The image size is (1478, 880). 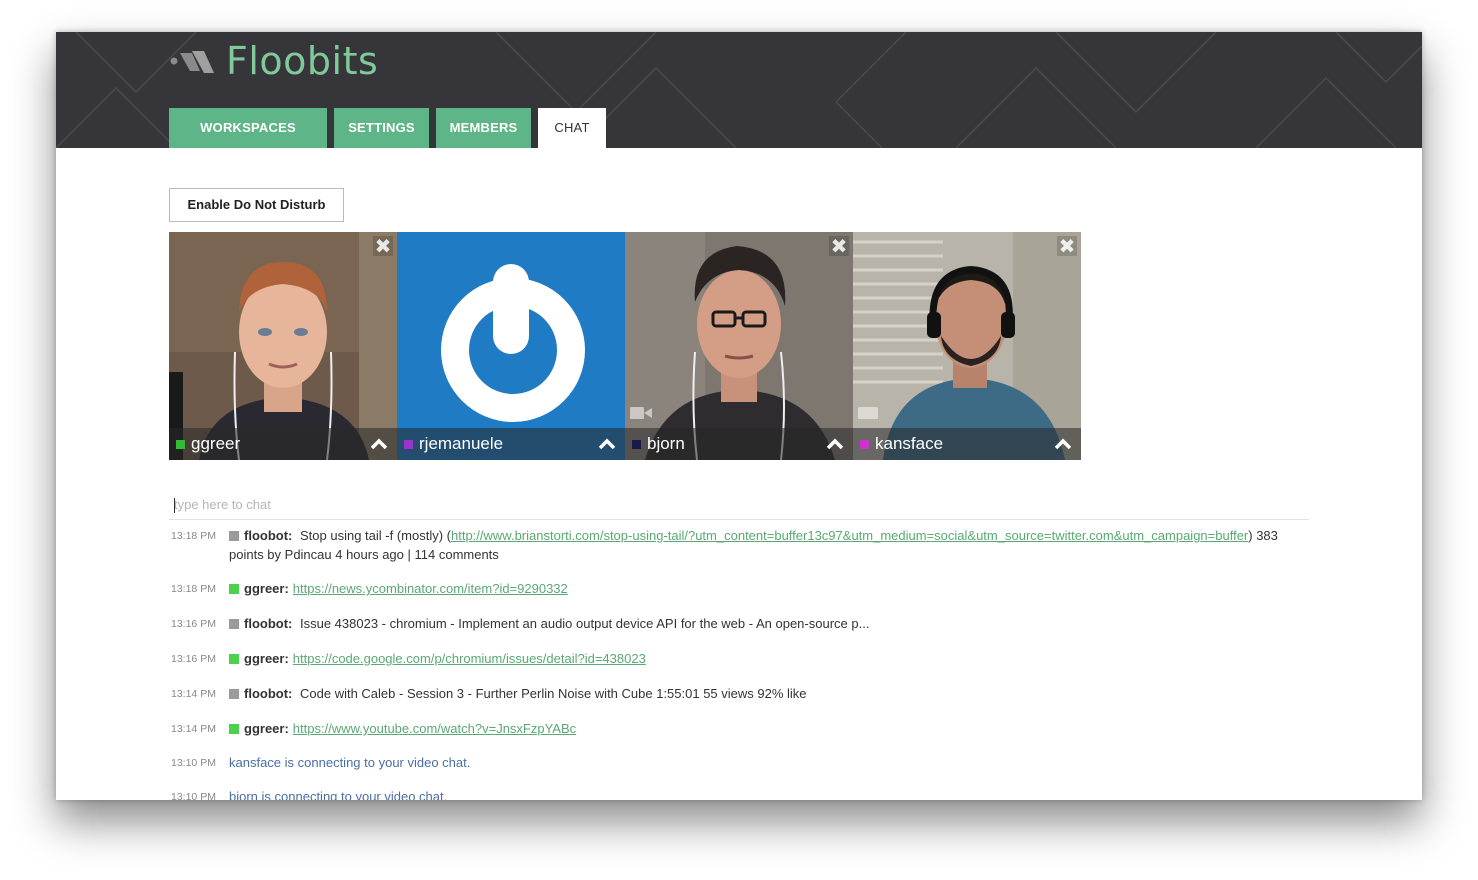 I want to click on video-label-bar: bjorn, so click(x=739, y=444).